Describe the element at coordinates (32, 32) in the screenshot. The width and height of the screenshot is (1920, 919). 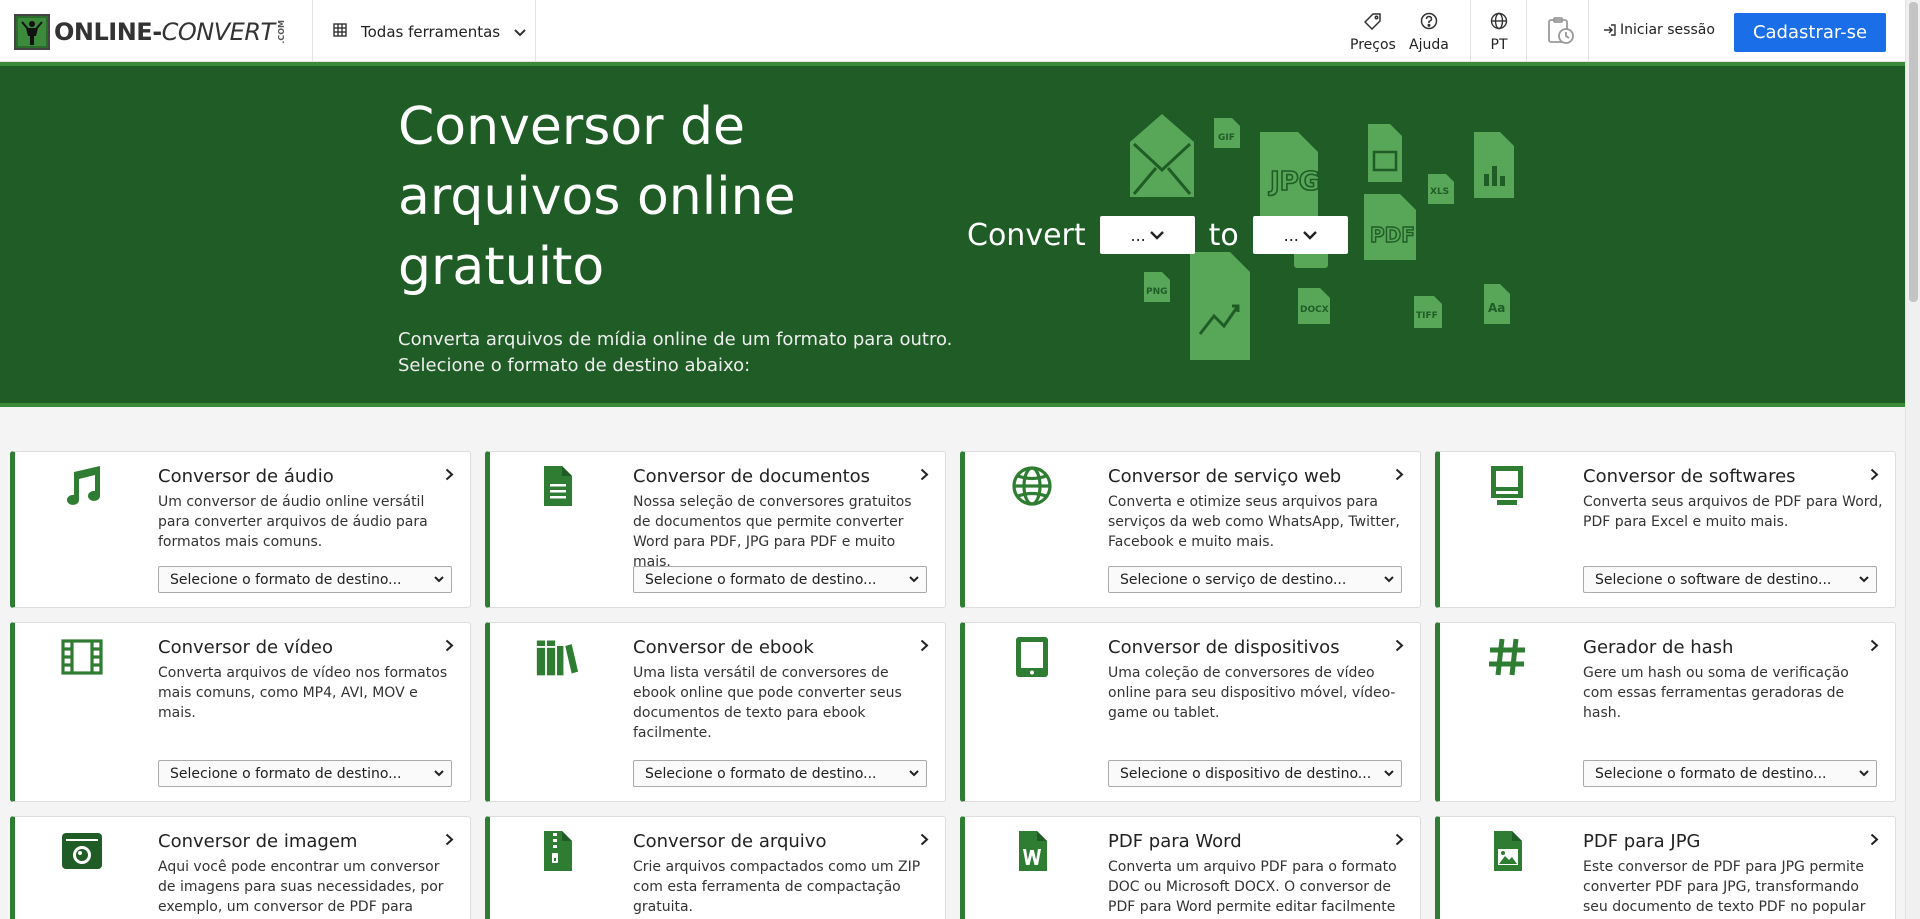
I see `logo-mark-icon` at that location.